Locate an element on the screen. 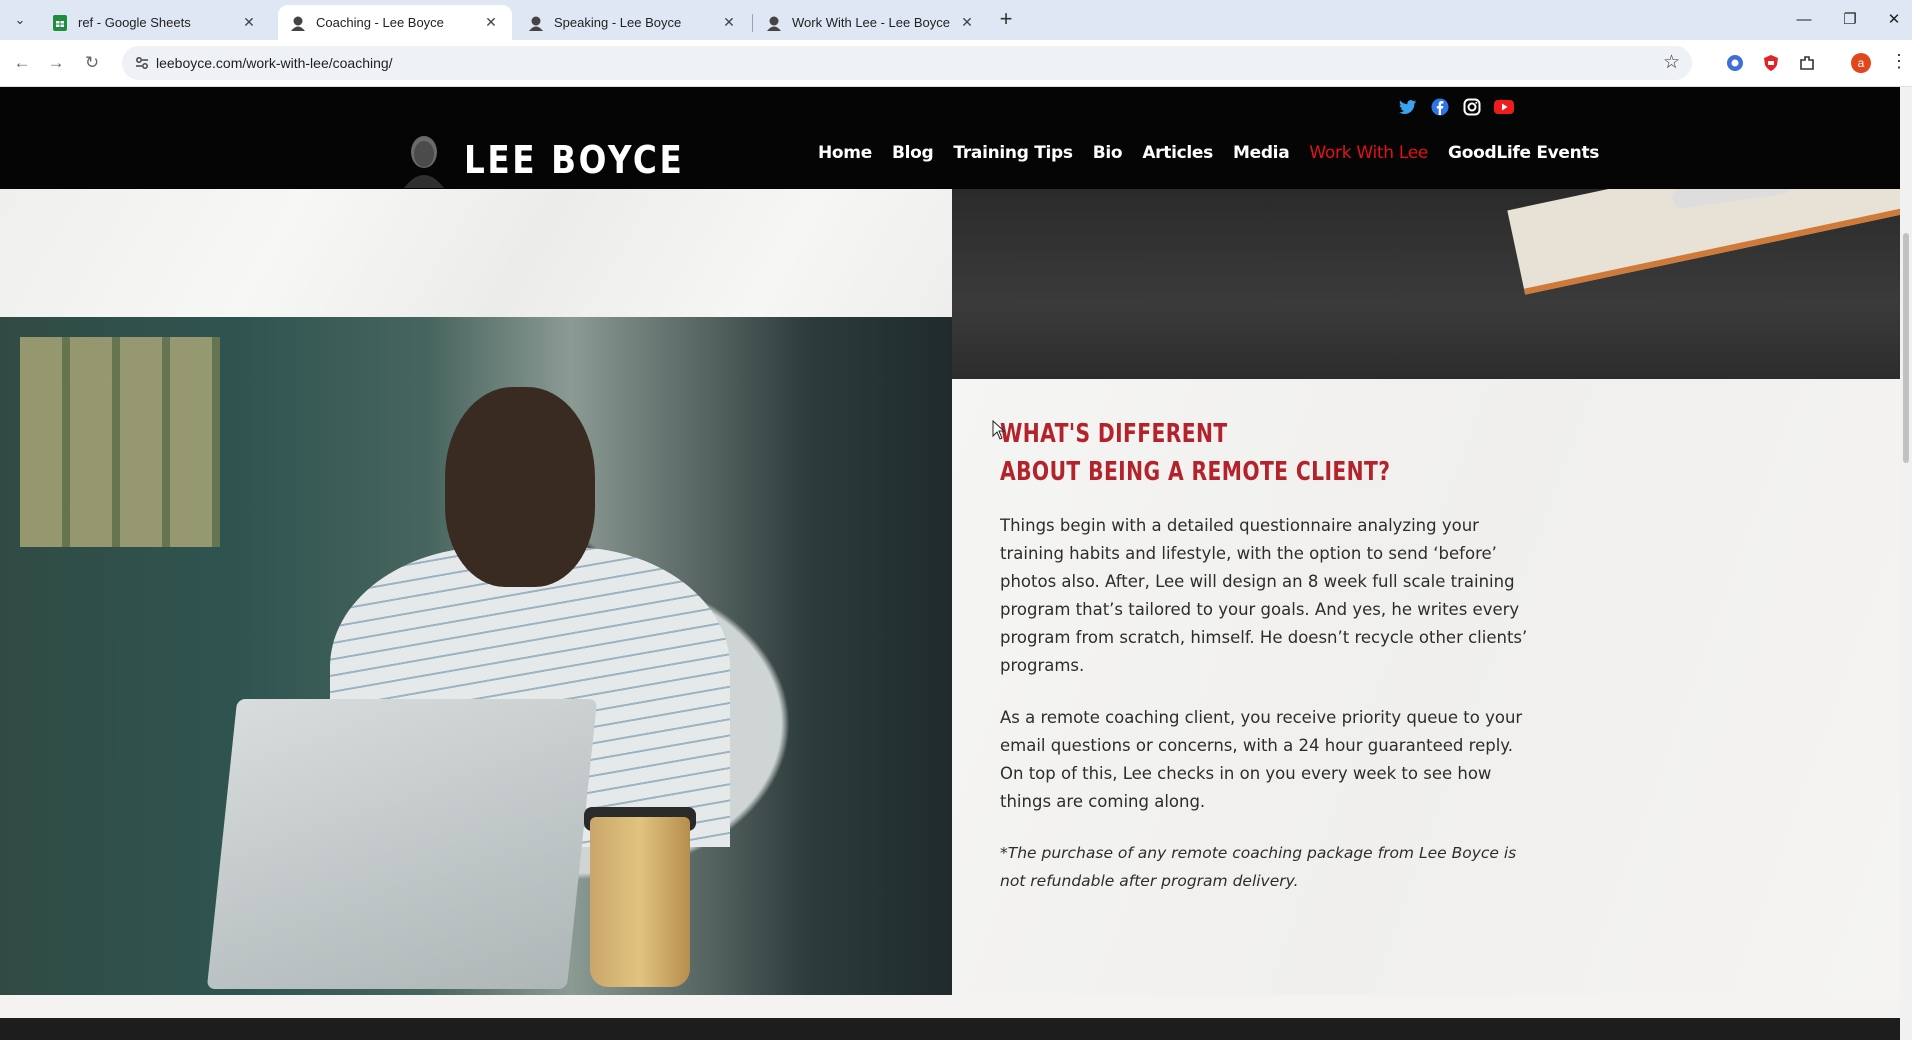 Image resolution: width=1912 pixels, height=1040 pixels. nav-goodlife-events: GoodLife Events is located at coordinates (1523, 153).